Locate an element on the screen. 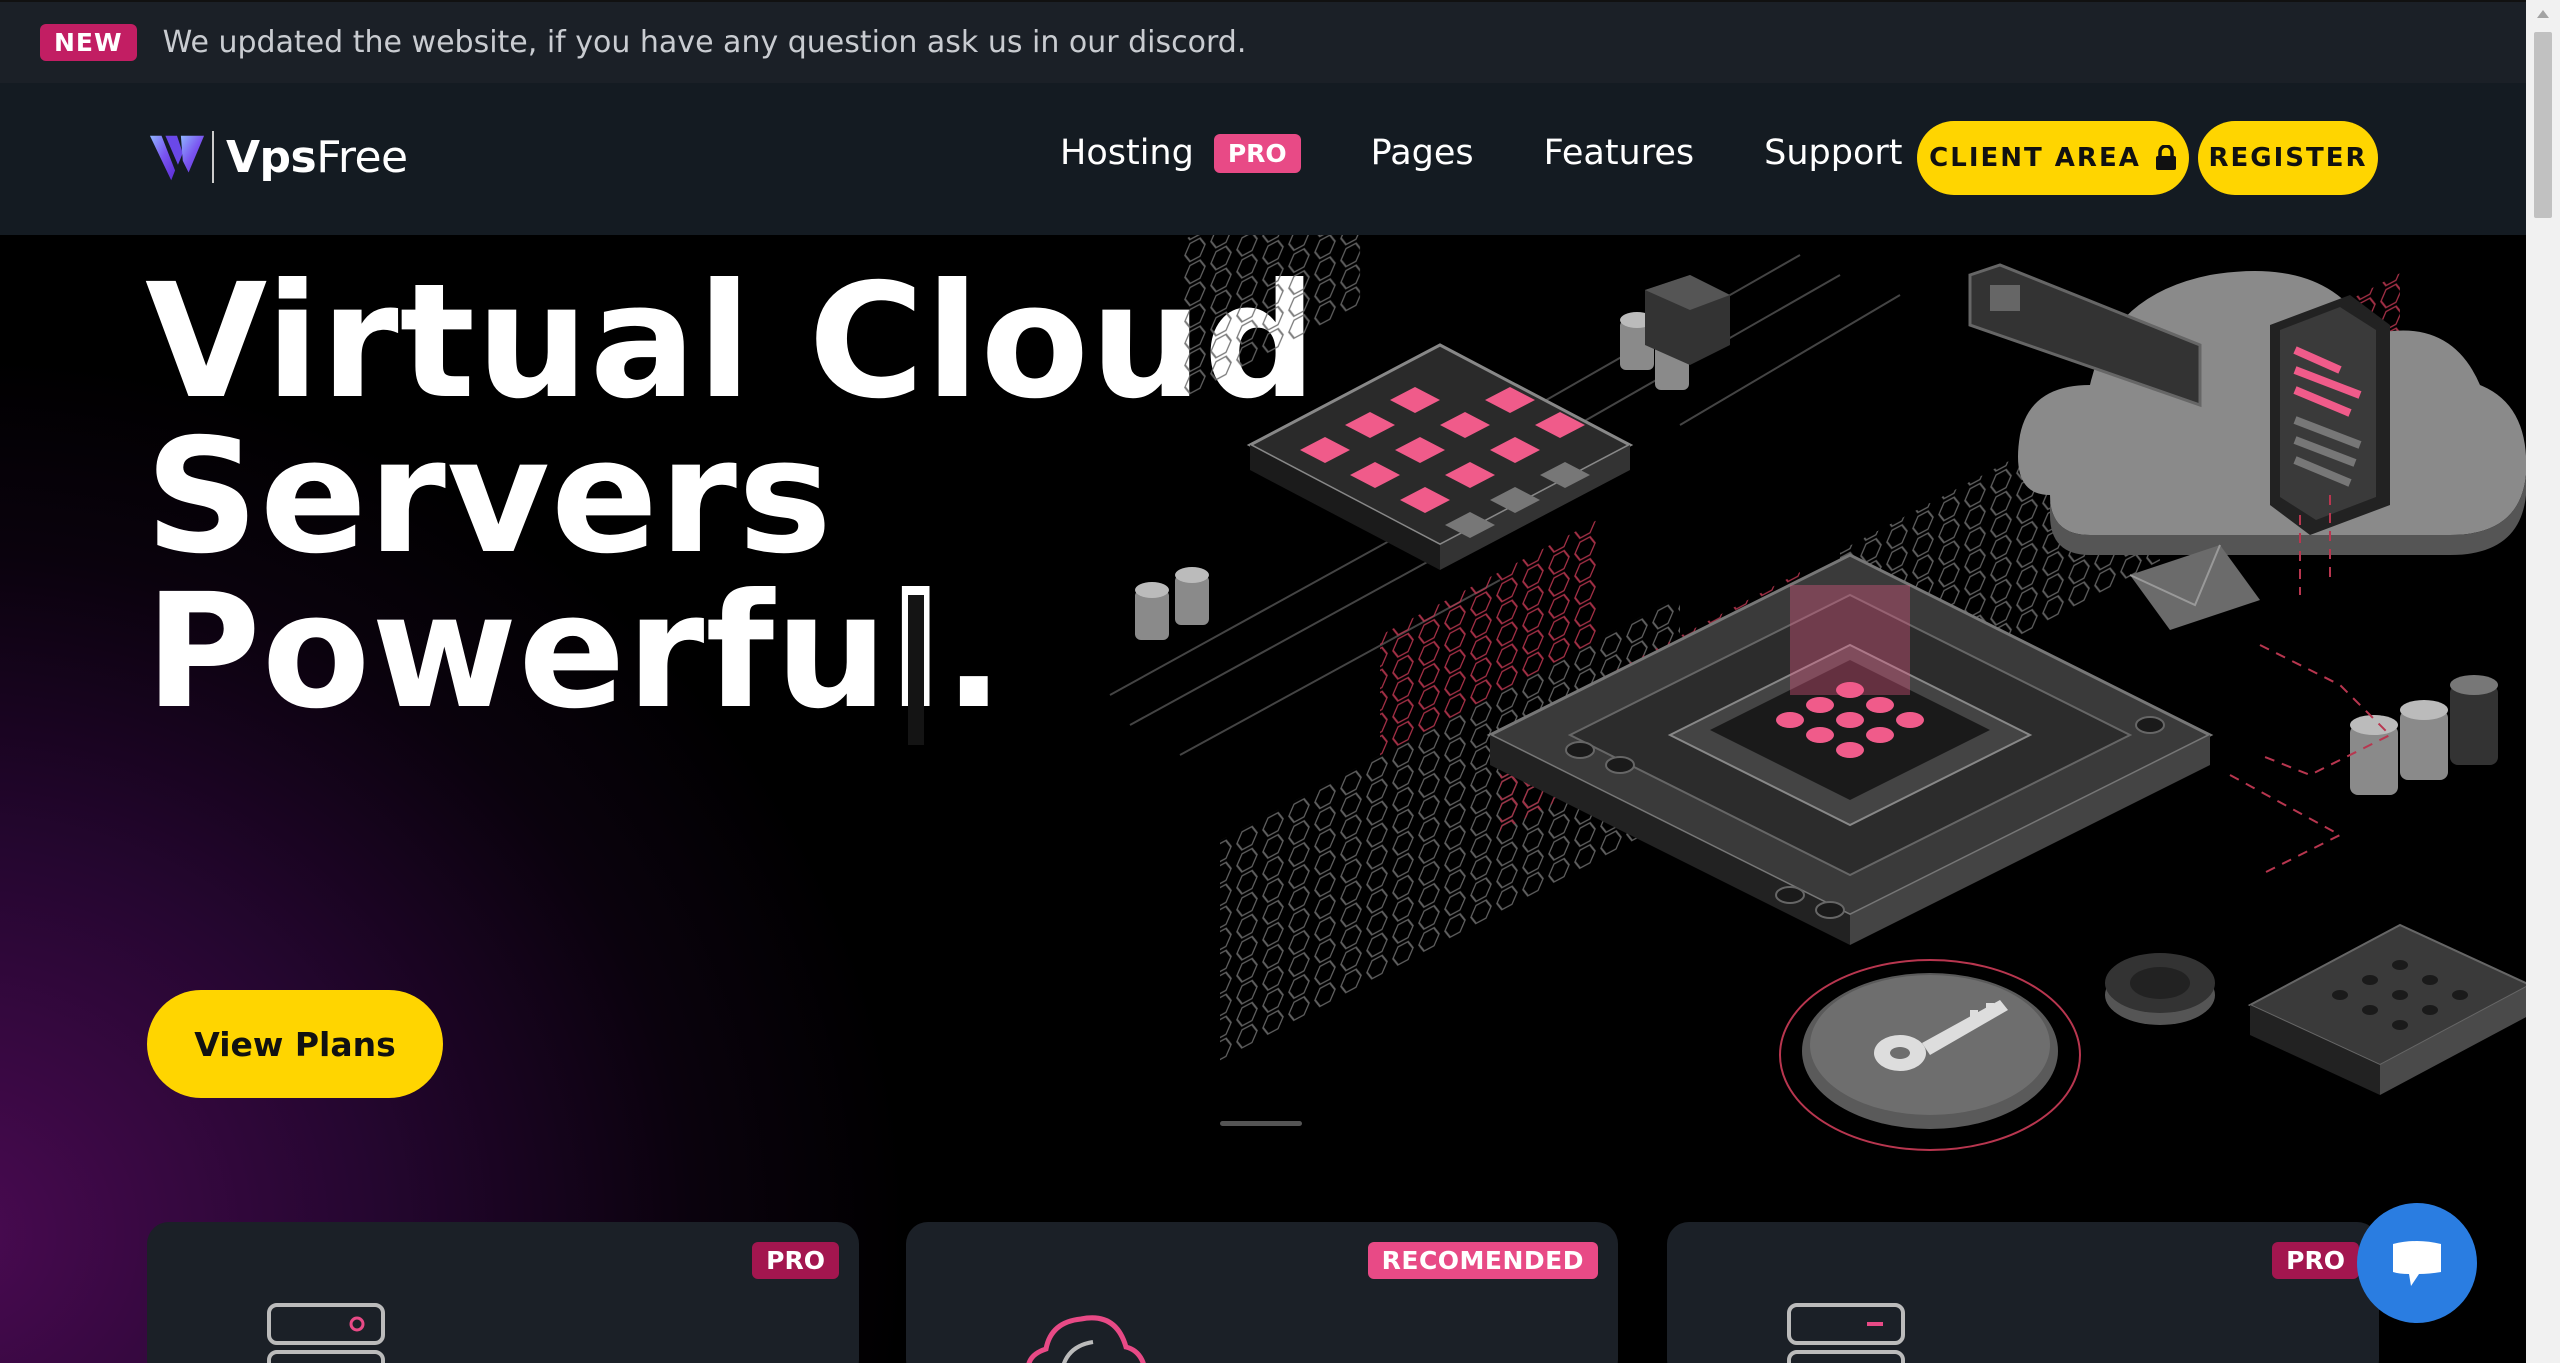  typing-cursor is located at coordinates (916, 670).